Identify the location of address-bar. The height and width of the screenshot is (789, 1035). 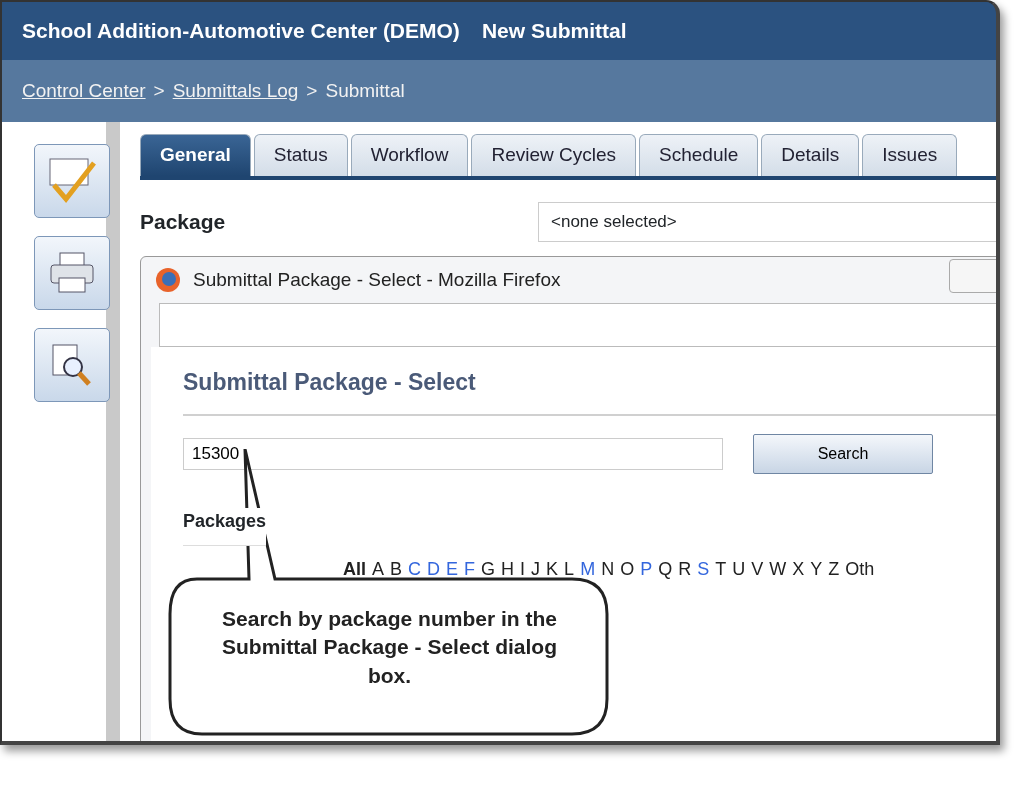
(577, 325).